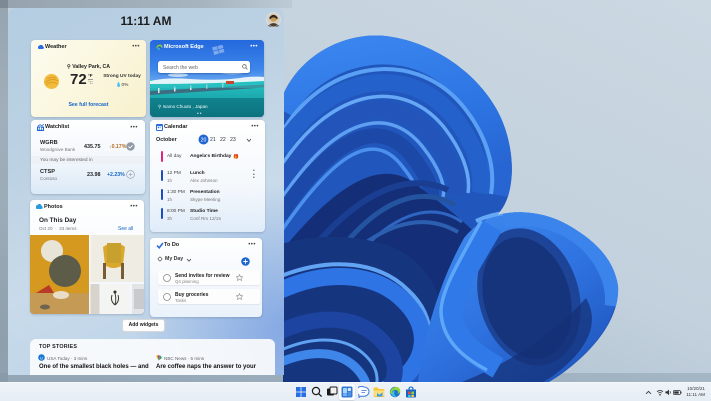  What do you see at coordinates (204, 141) in the screenshot?
I see `svg-text: 20` at bounding box center [204, 141].